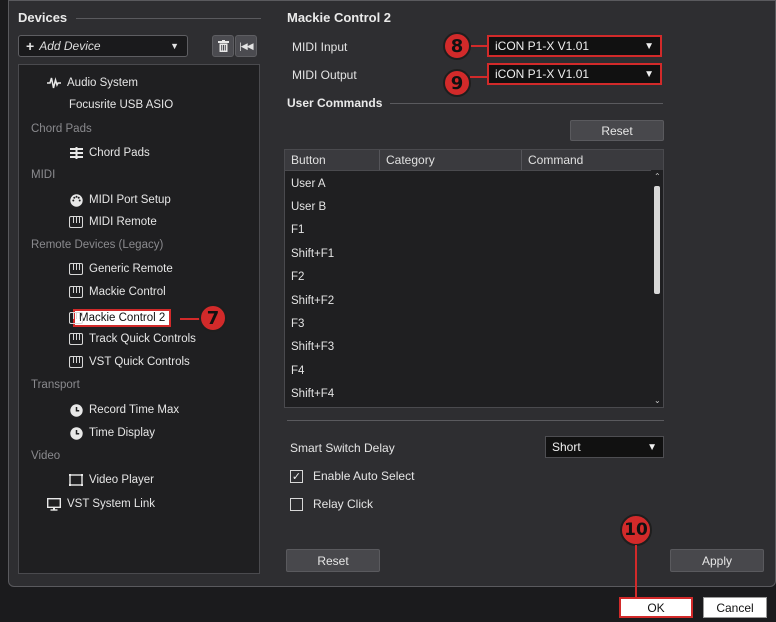  Describe the element at coordinates (130, 200) in the screenshot. I see `tree-label: MIDI Port Setup` at that location.